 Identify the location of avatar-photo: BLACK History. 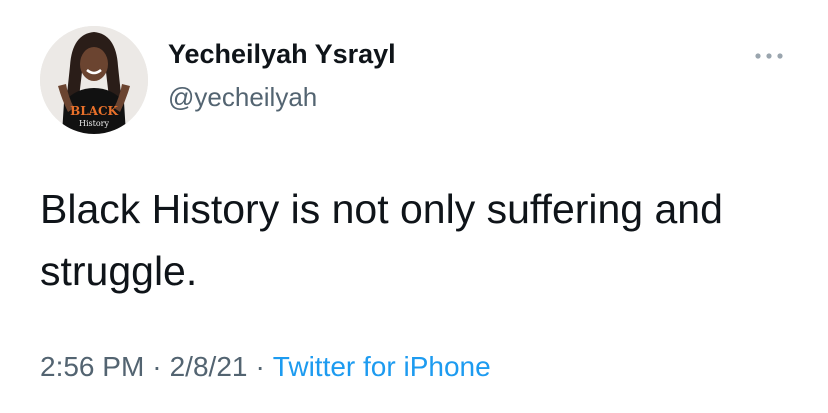
(94, 80).